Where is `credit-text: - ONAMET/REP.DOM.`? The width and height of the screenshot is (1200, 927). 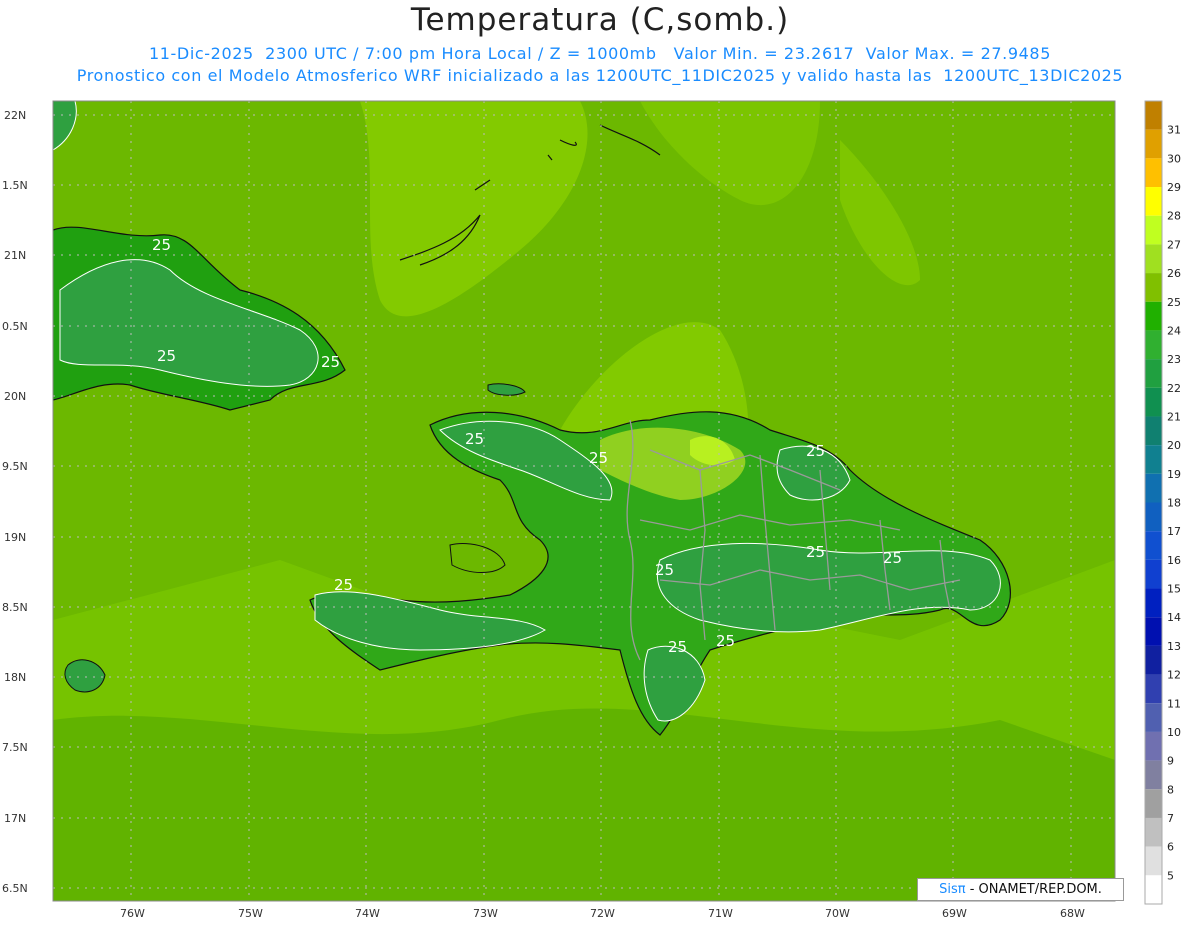
credit-text: - ONAMET/REP.DOM. is located at coordinates (1033, 889).